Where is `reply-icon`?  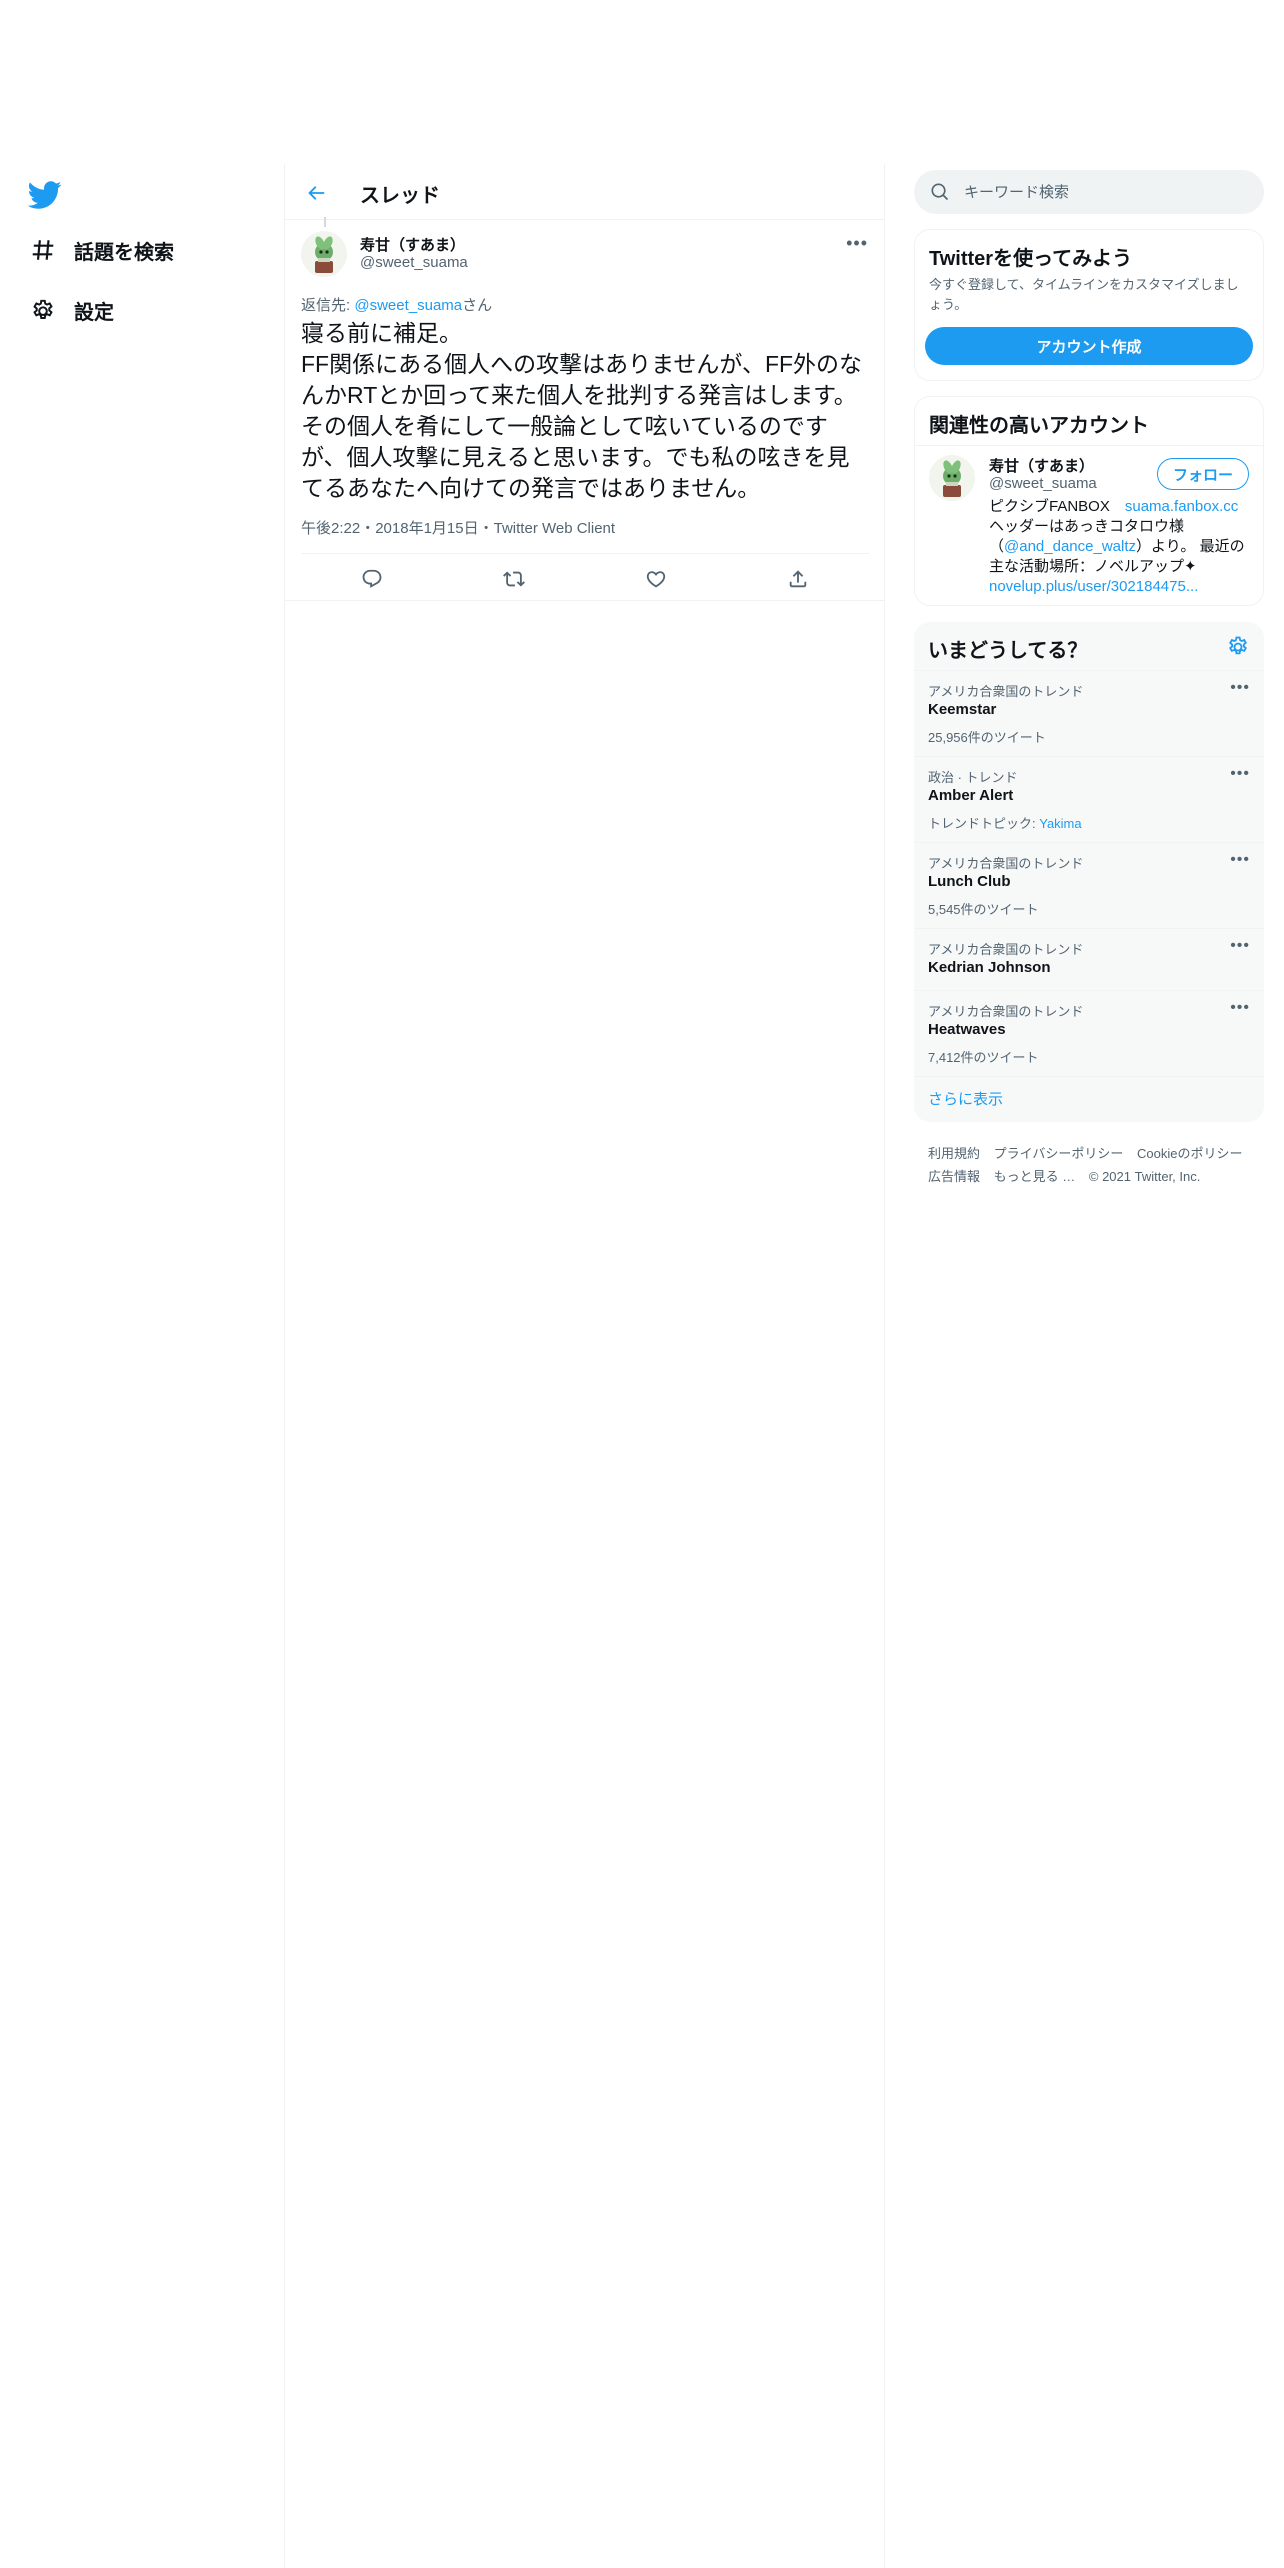 reply-icon is located at coordinates (372, 579).